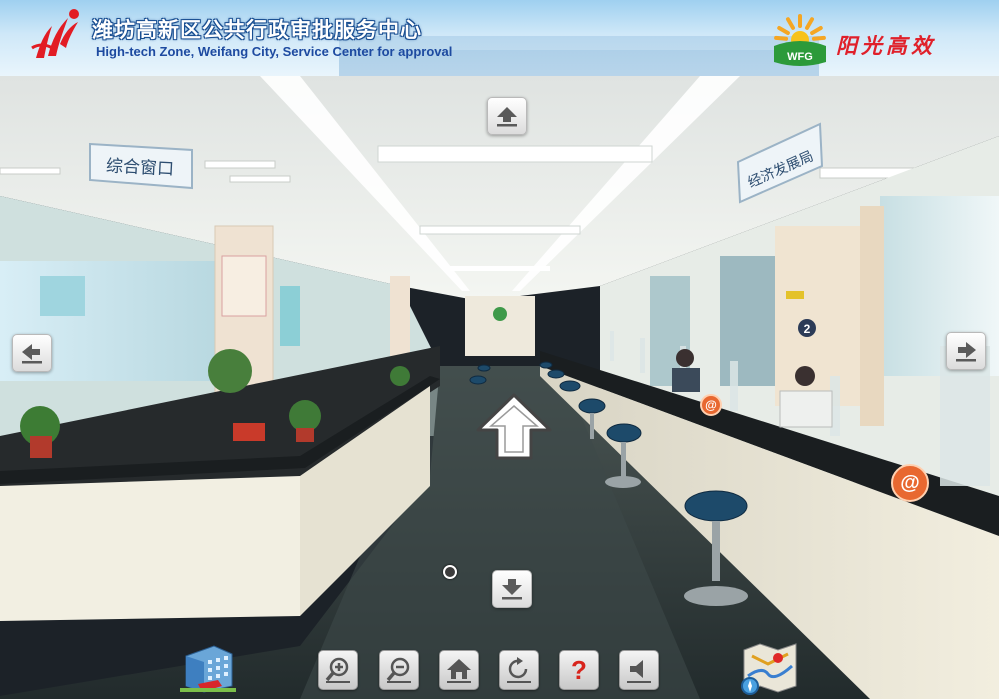 The width and height of the screenshot is (999, 699). I want to click on zoom-out-icon, so click(398, 670).